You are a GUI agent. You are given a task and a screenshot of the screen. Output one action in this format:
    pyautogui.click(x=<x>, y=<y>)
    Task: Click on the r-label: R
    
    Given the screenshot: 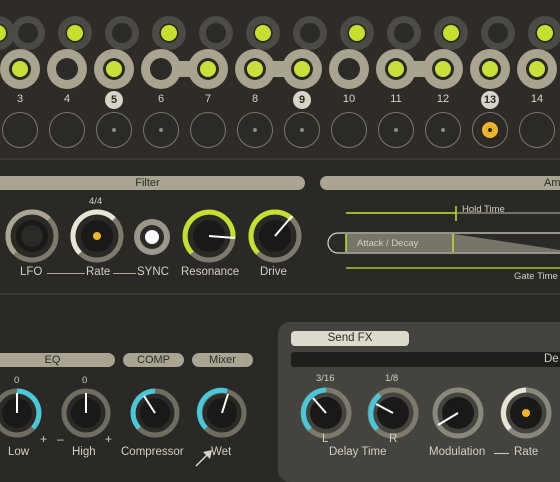 What is the action you would take?
    pyautogui.click(x=393, y=439)
    